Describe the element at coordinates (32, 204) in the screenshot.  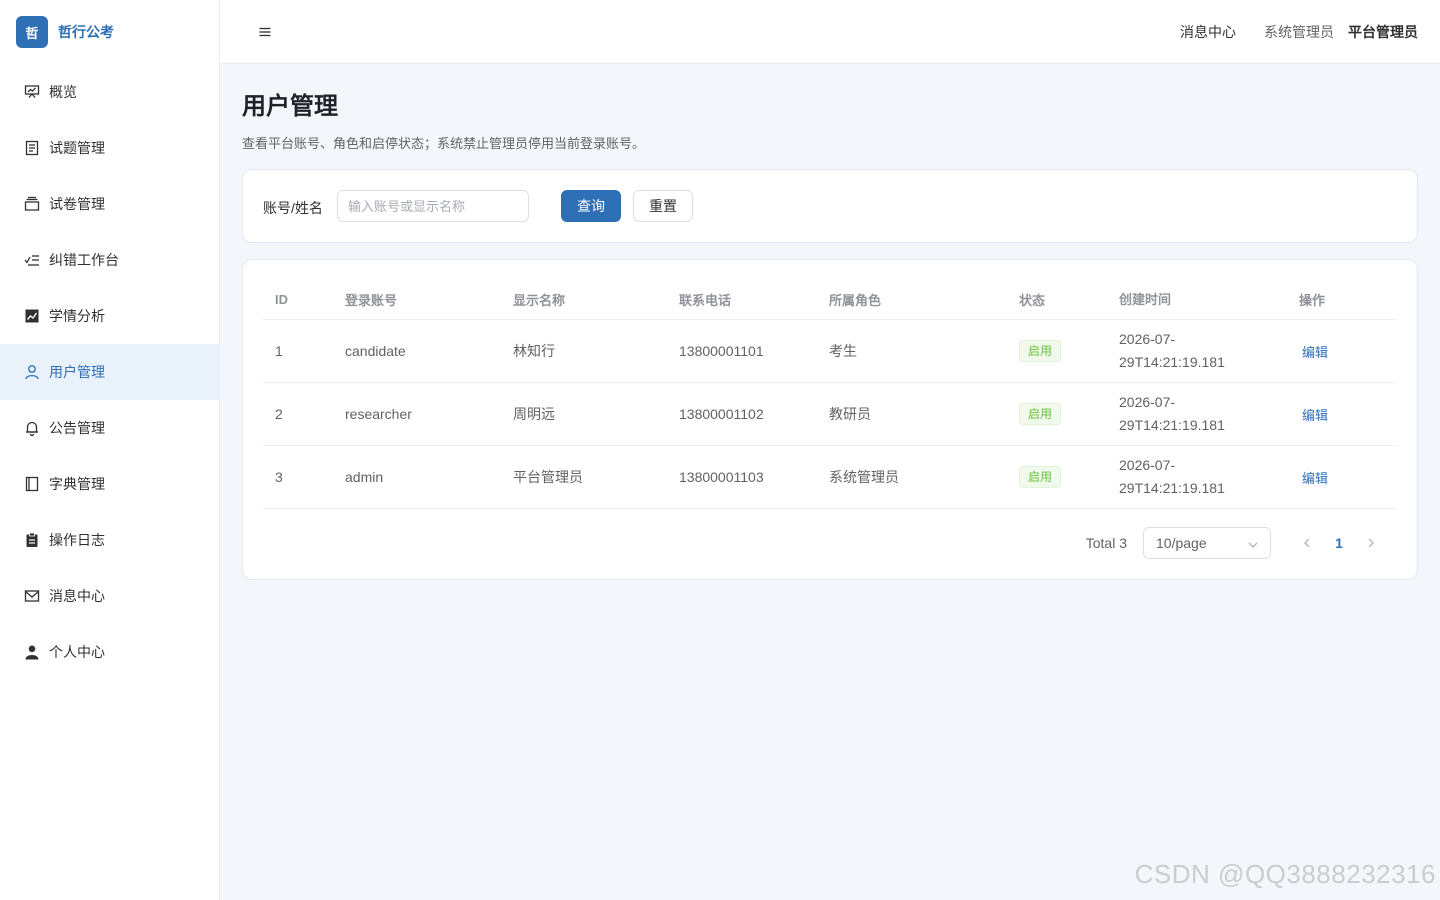
I see `stack-icon` at that location.